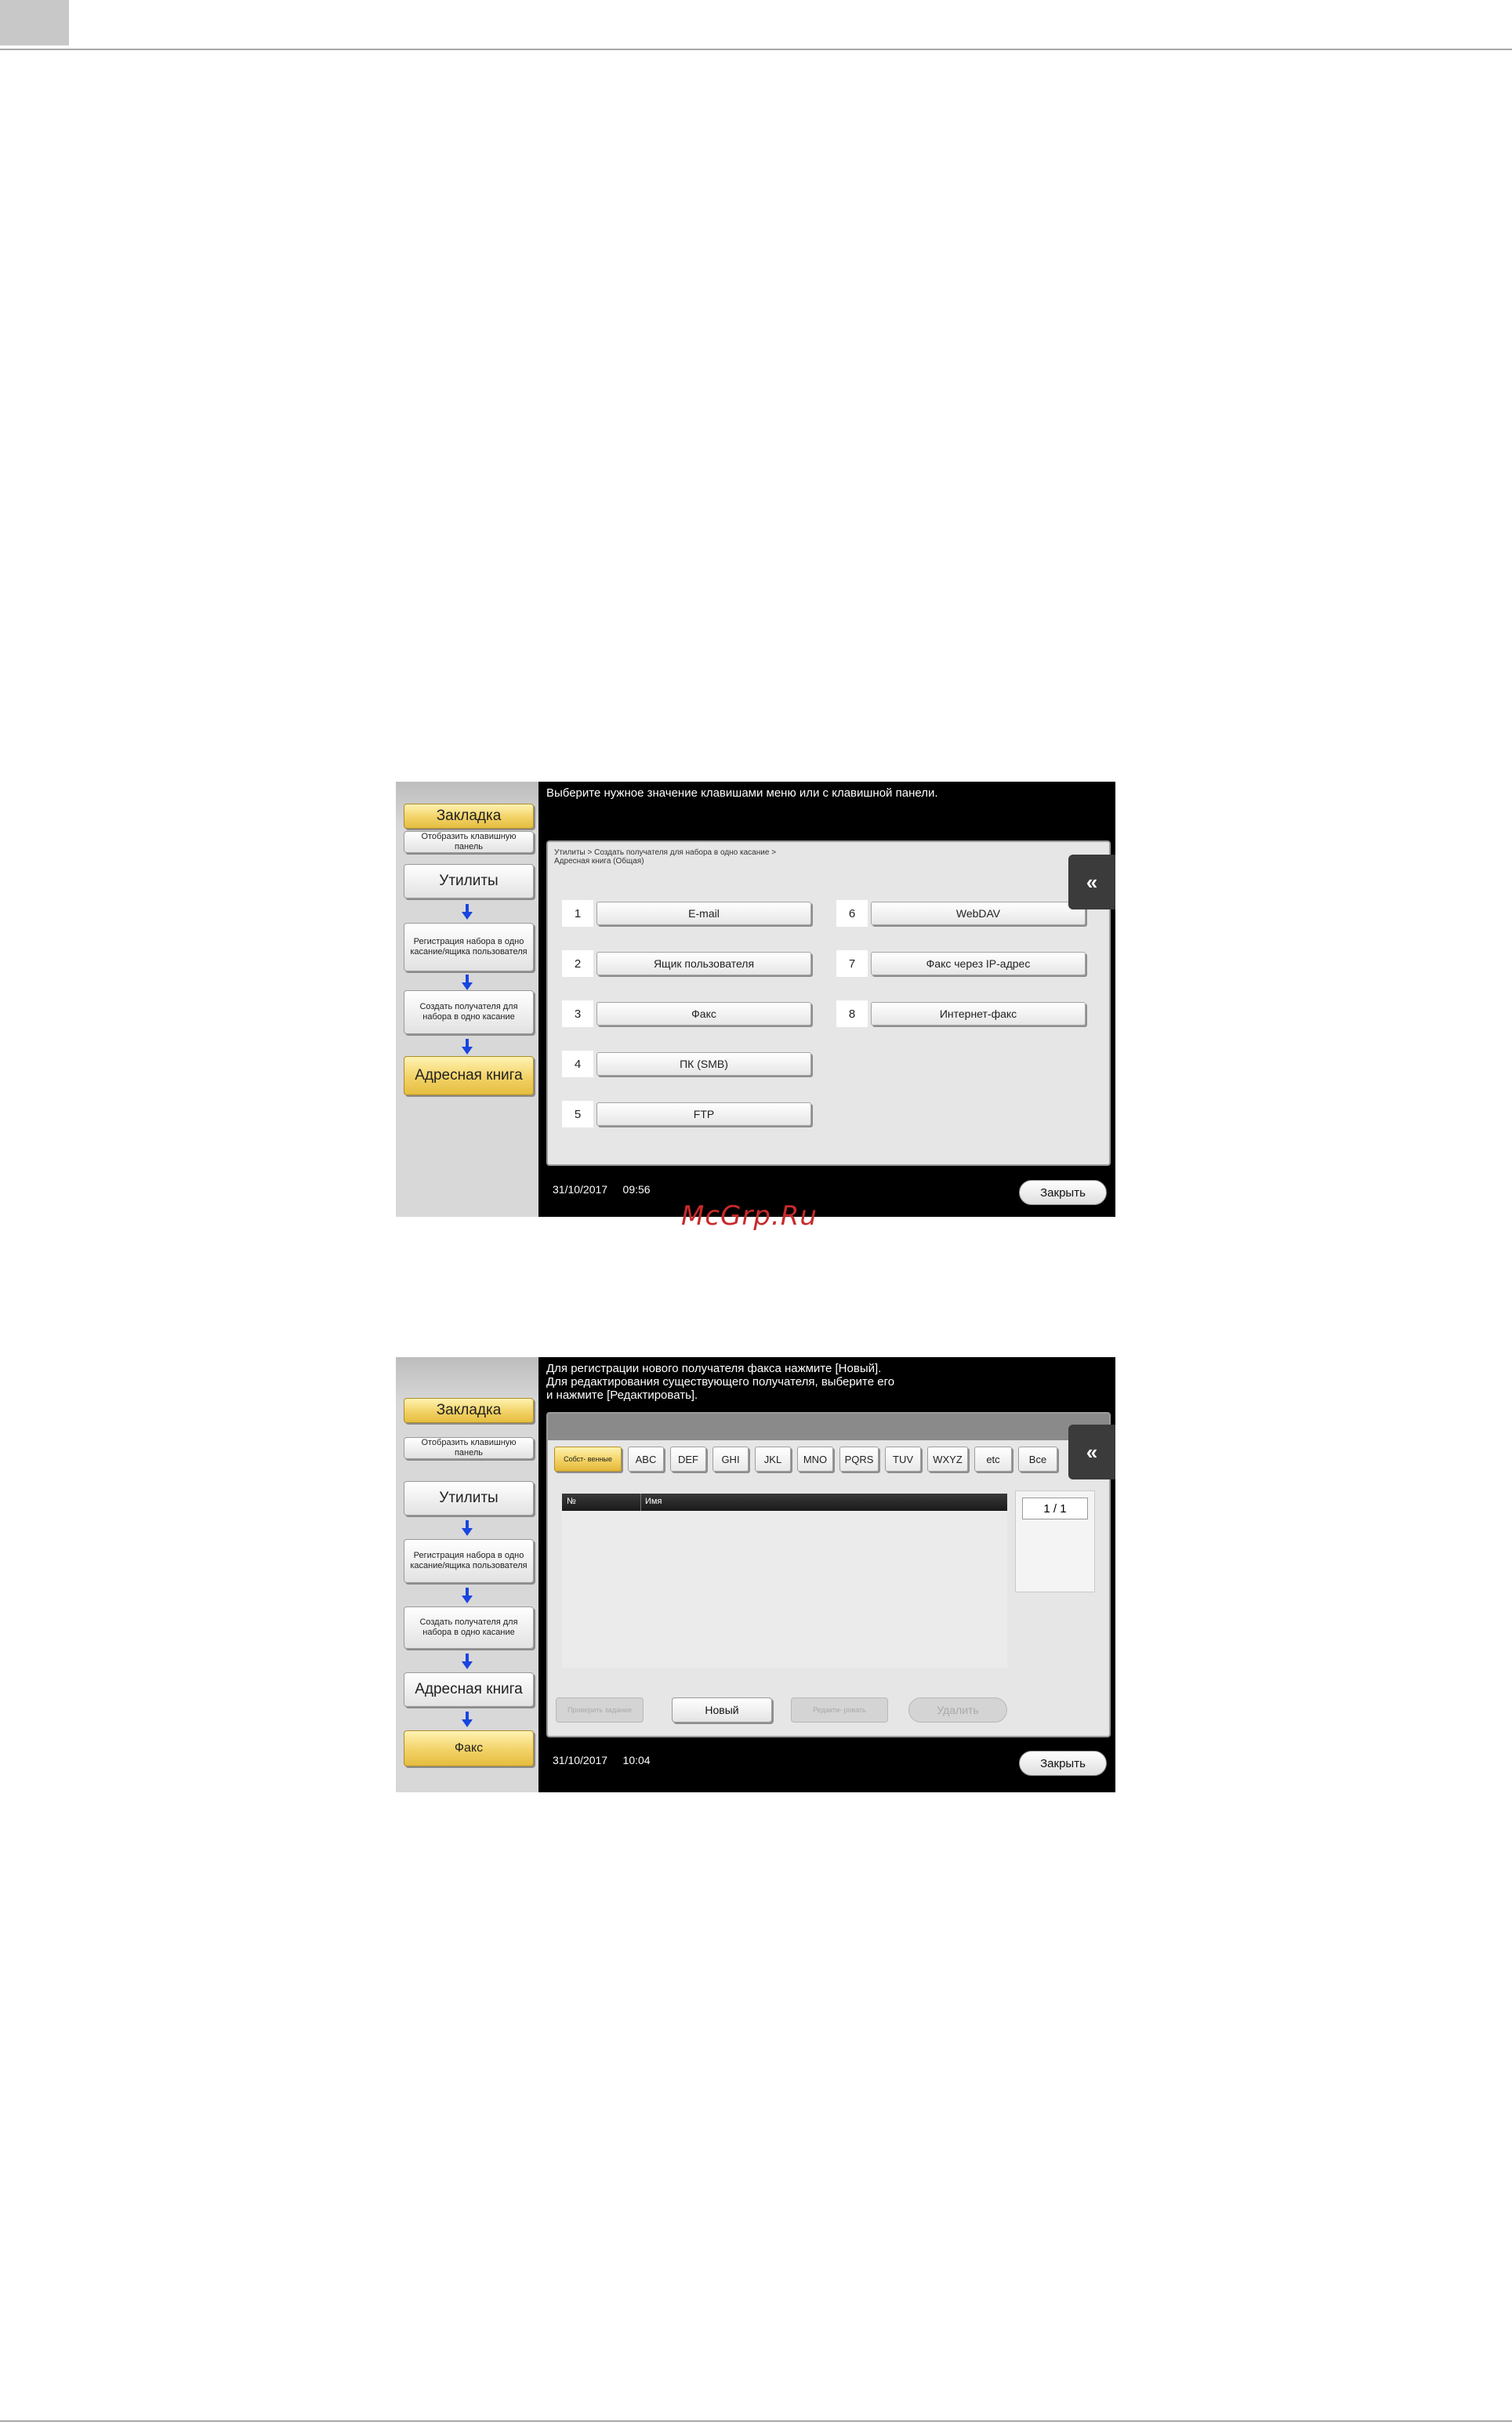  I want to click on list-item-user-box: 2 Ящик пользователя, so click(691, 963).